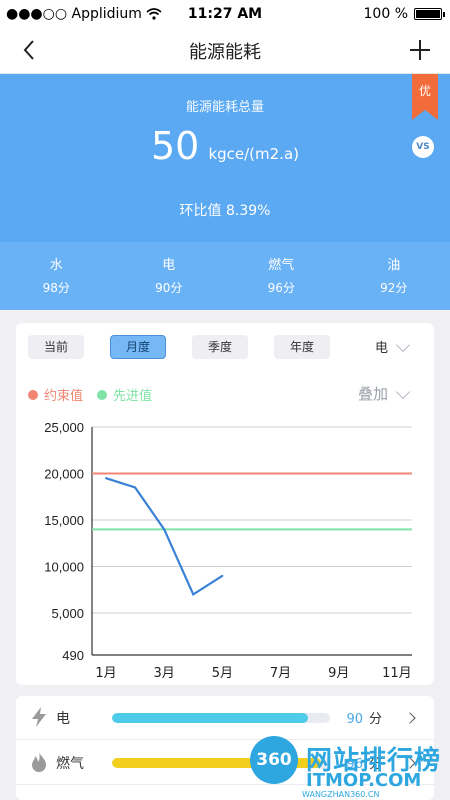 The image size is (450, 800). I want to click on y-tick-label: 490, so click(73, 655).